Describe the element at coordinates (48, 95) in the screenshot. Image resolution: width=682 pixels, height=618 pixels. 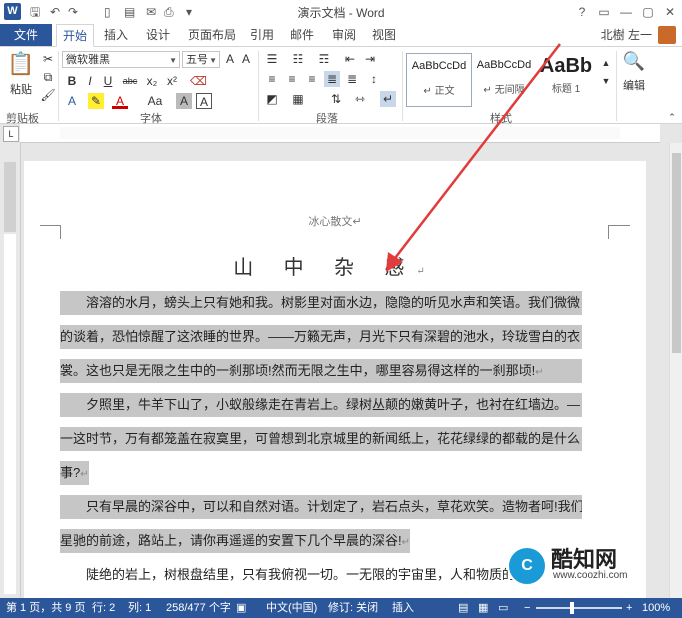
I see `format-painter-icon: 🖌` at that location.